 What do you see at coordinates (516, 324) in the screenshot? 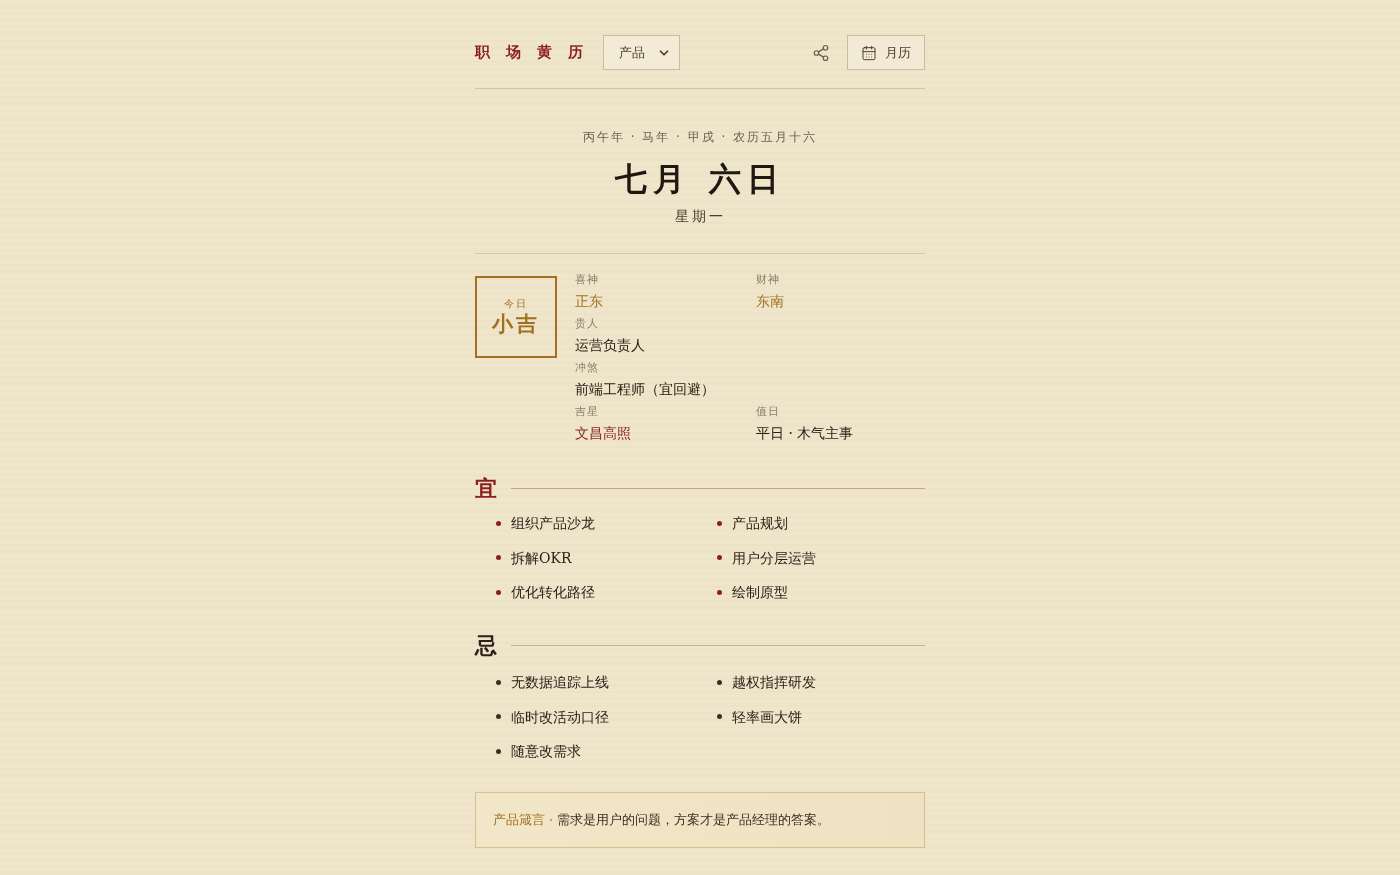
I see `fortune-verdict: 小吉` at bounding box center [516, 324].